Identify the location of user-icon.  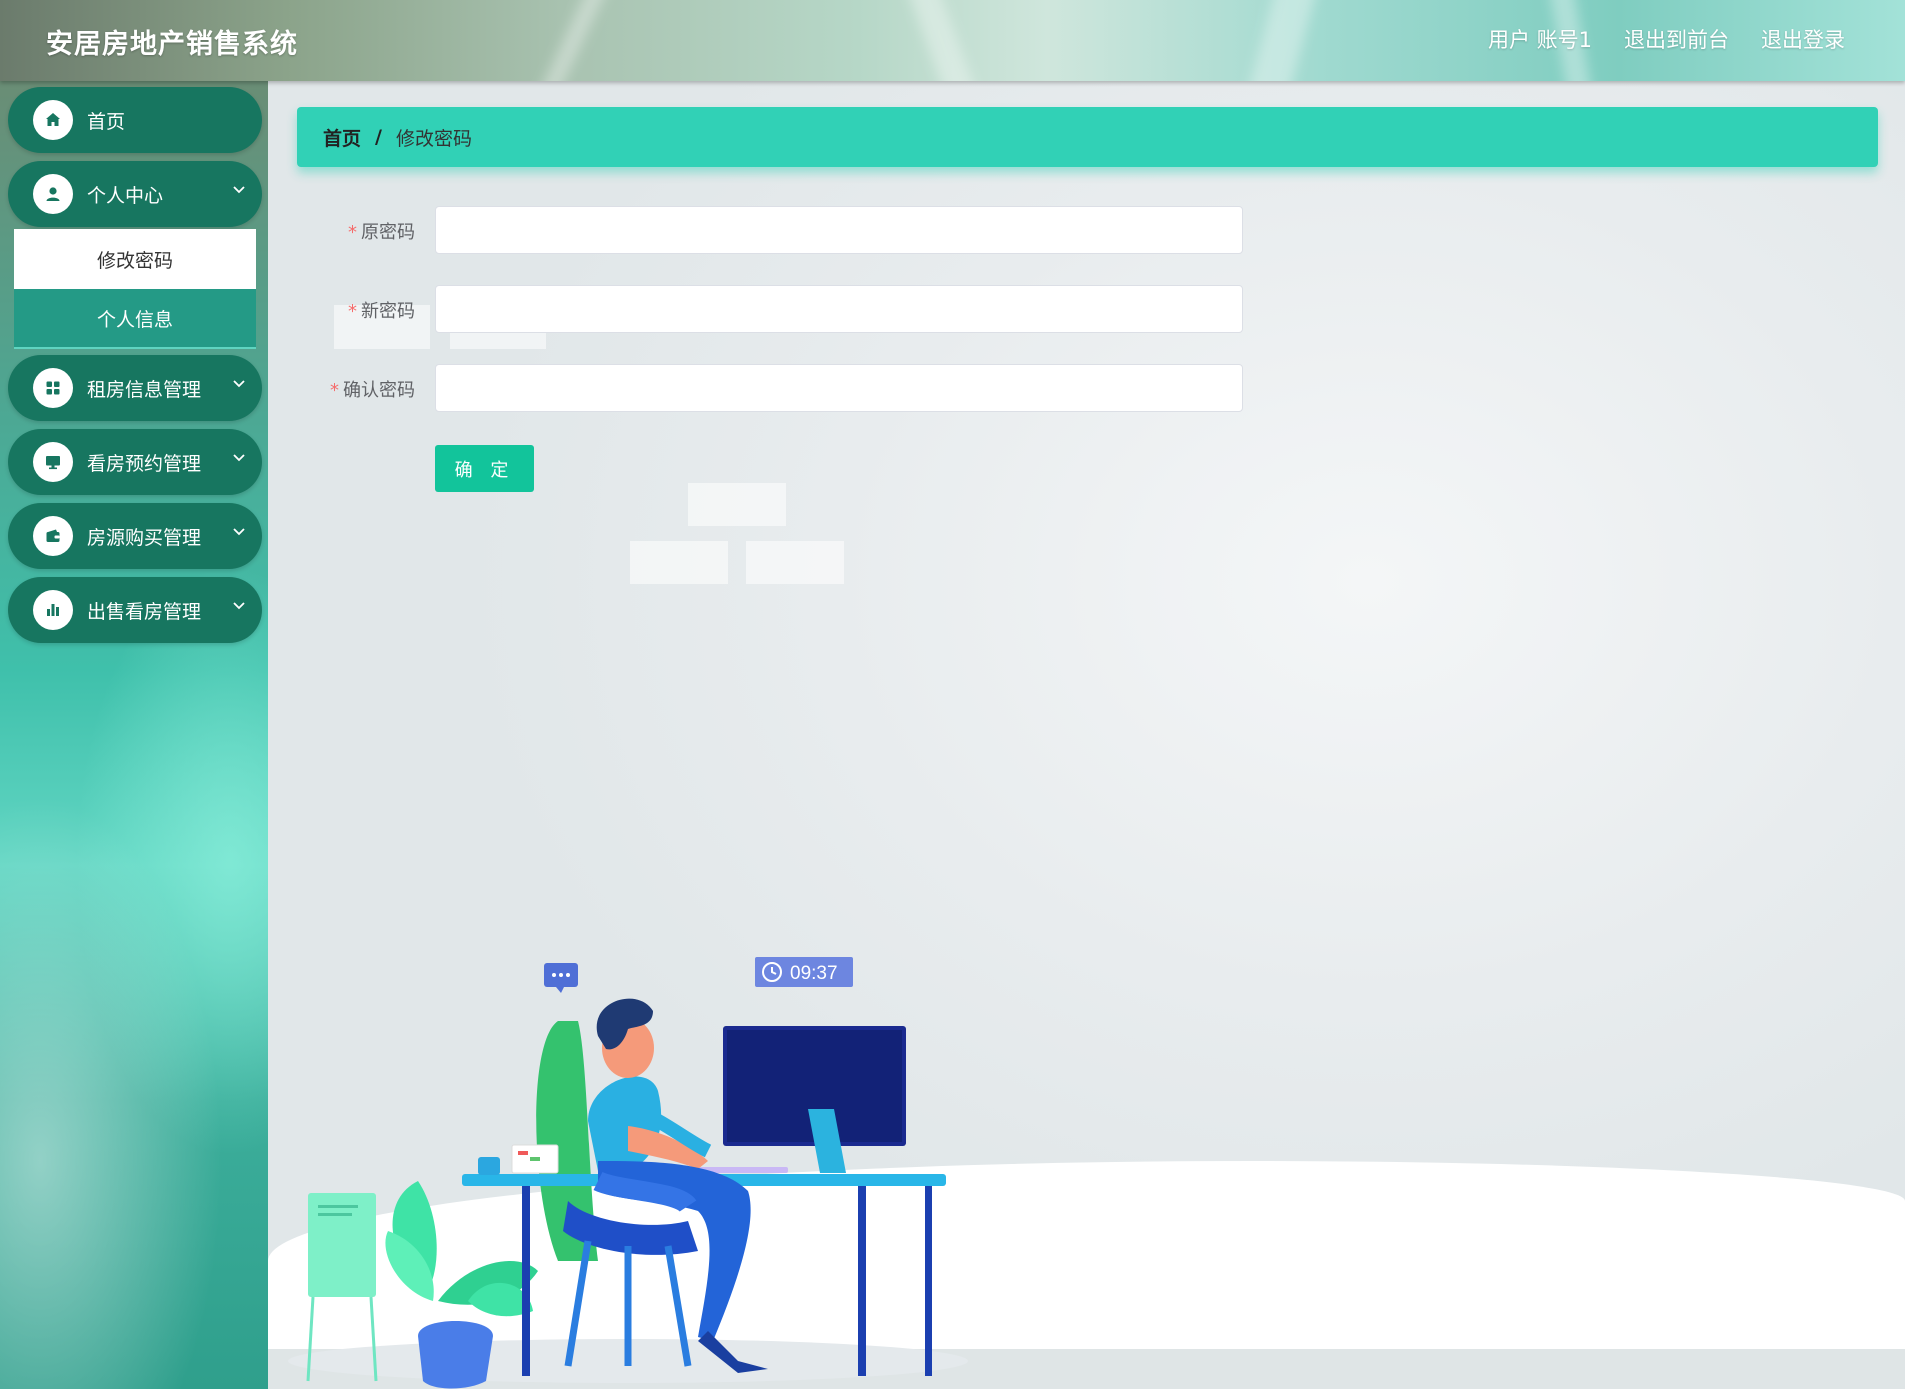
(53, 194).